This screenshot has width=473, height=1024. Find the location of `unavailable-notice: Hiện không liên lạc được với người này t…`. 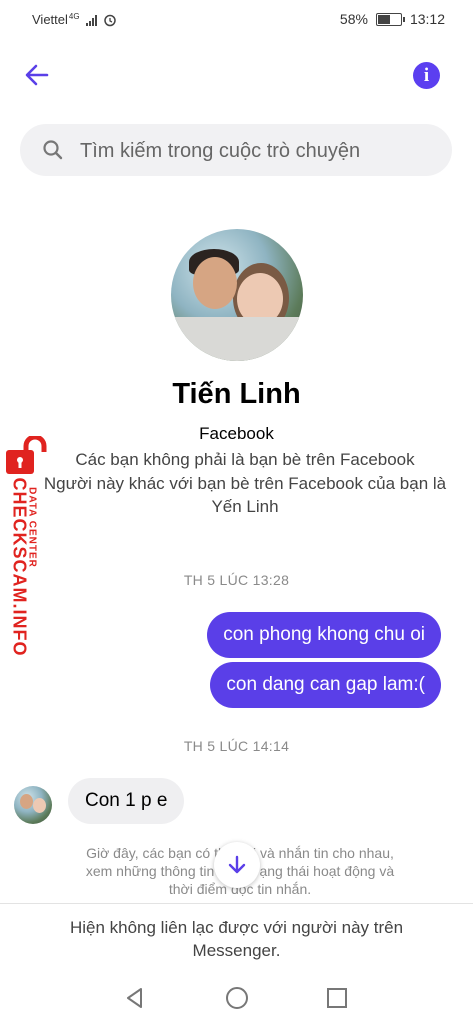

unavailable-notice: Hiện không liên lạc được với người này t… is located at coordinates (236, 939).